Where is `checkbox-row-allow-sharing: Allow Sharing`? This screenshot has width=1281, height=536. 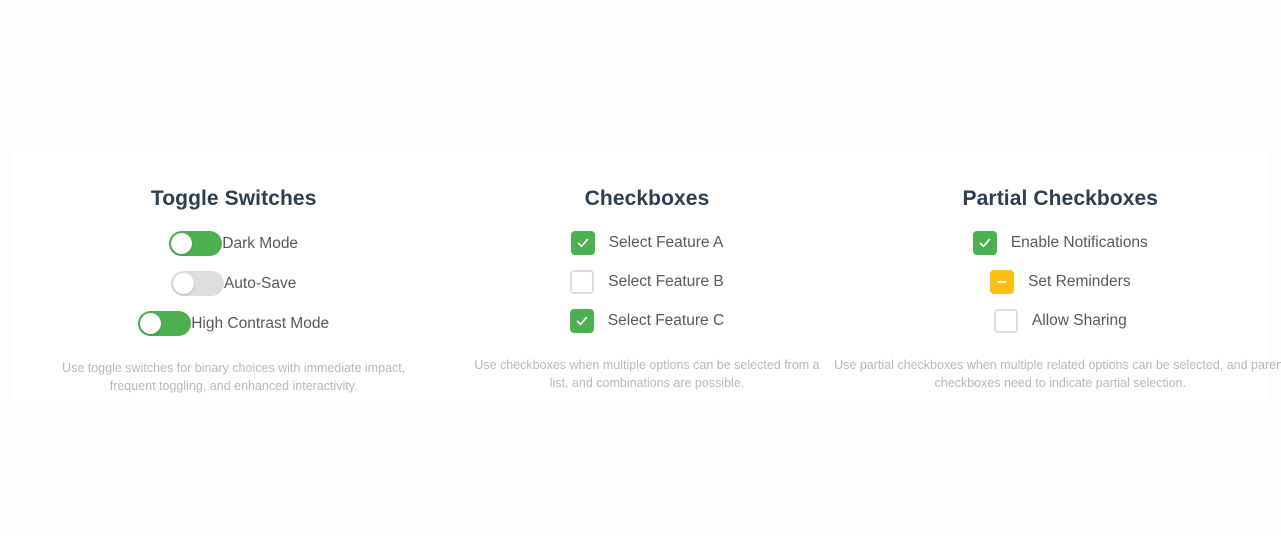 checkbox-row-allow-sharing: Allow Sharing is located at coordinates (1060, 321).